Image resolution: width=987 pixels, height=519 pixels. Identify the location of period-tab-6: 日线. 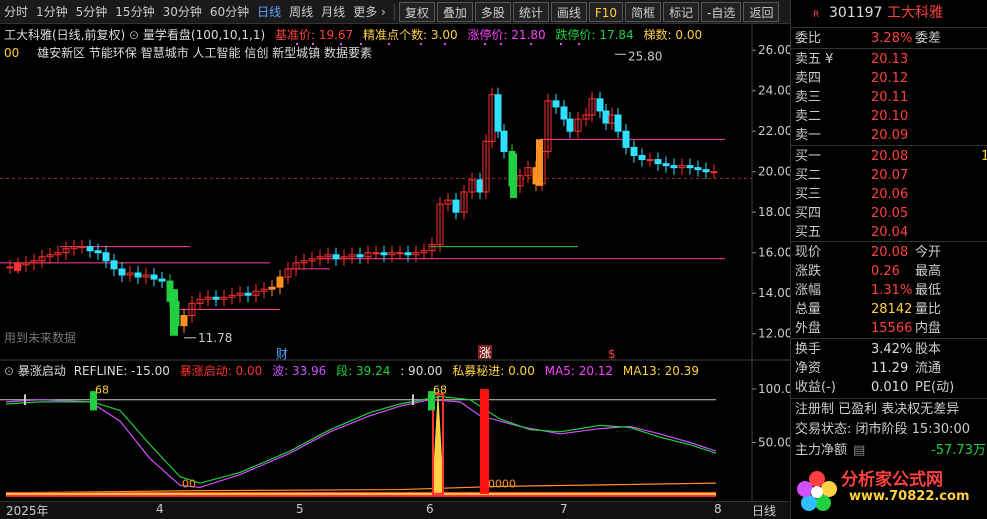
(269, 12).